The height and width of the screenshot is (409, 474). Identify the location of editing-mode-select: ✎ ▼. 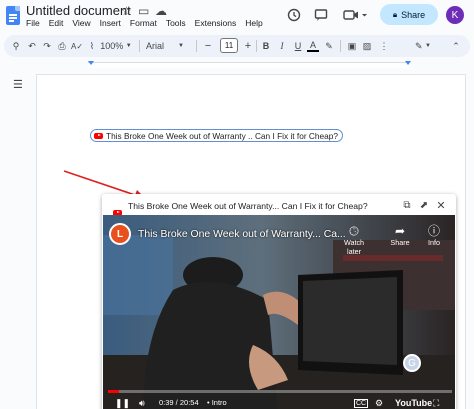
(423, 46).